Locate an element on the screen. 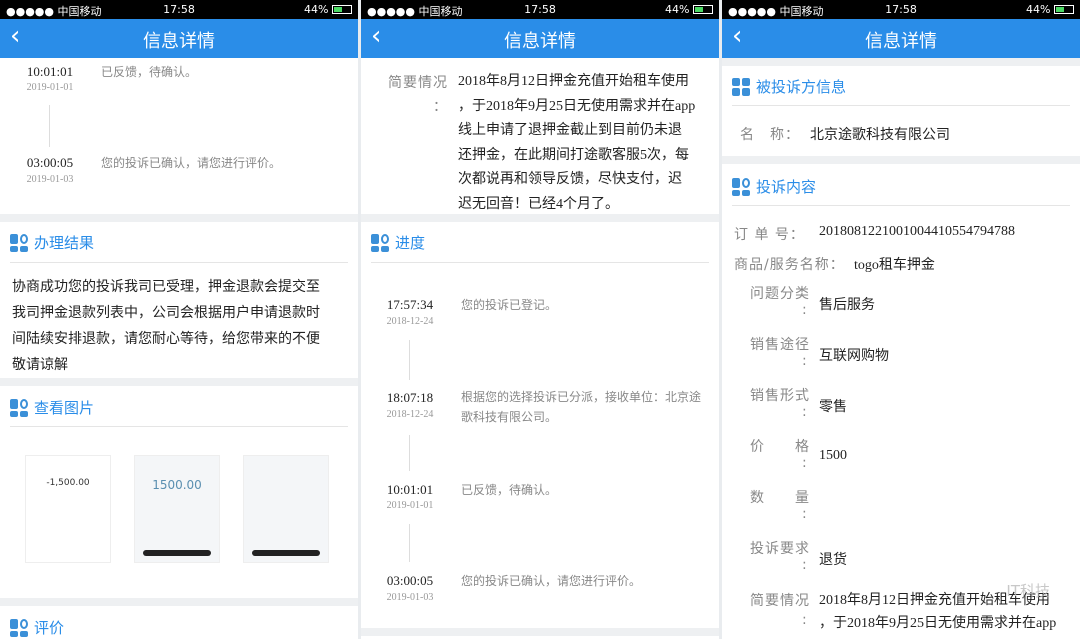 The width and height of the screenshot is (1080, 639). result-text: 间陆续安排退款，请您耐心等待，给您带来的不便 is located at coordinates (166, 339).